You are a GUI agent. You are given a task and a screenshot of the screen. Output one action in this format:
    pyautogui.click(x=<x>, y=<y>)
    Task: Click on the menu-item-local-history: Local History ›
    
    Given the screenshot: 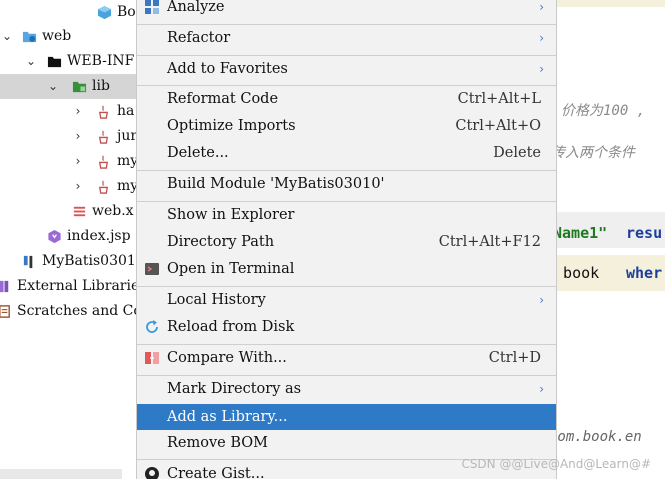 What is the action you would take?
    pyautogui.click(x=346, y=300)
    